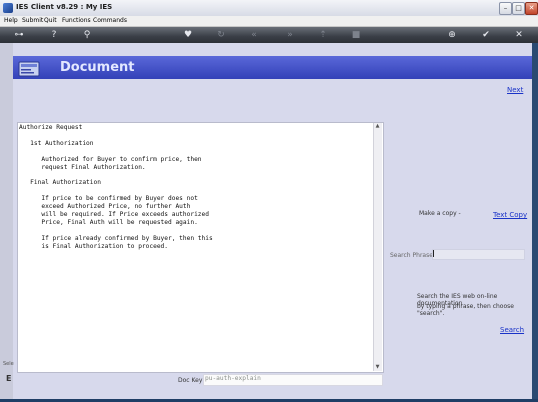 Image resolution: width=538 pixels, height=402 pixels. I want to click on menu-commands: Commands, so click(110, 21).